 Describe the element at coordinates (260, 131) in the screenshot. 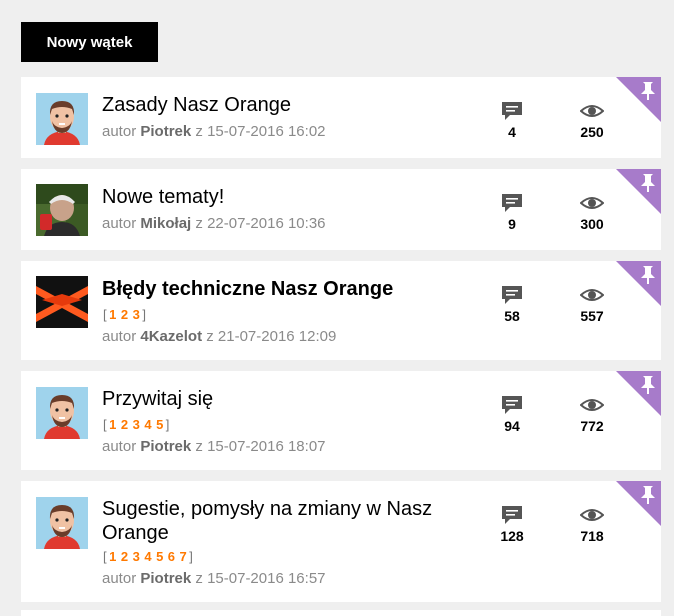

I see `thread-date: z 15-07-2016 16:02` at that location.